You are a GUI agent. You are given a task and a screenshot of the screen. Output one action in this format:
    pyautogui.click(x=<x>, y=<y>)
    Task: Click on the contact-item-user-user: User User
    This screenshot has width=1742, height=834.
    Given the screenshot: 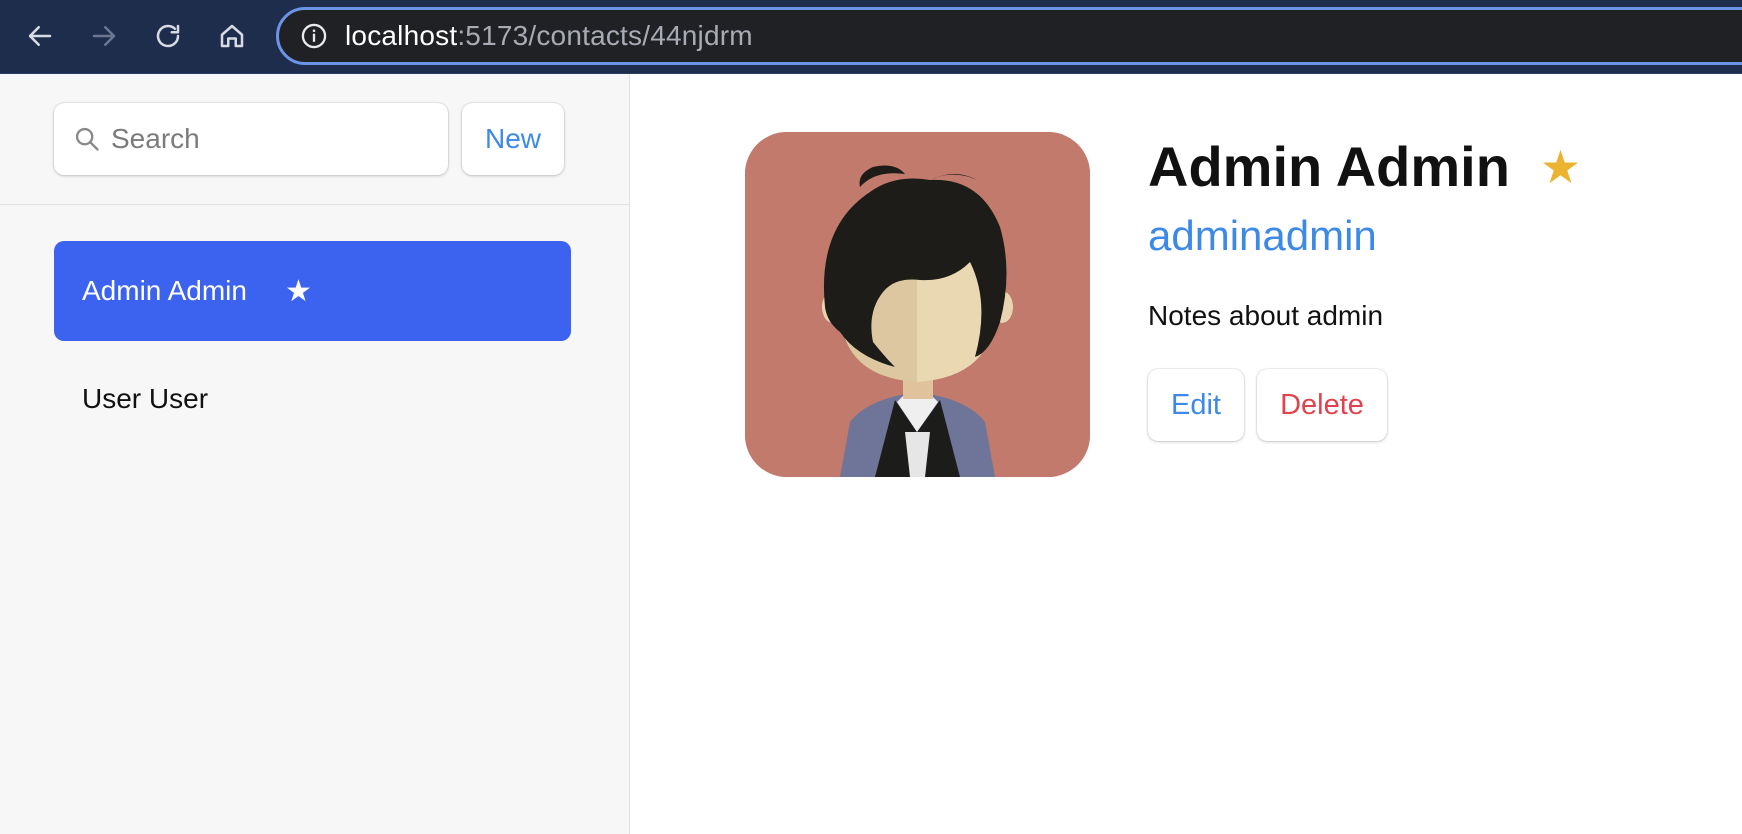 What is the action you would take?
    pyautogui.click(x=312, y=399)
    